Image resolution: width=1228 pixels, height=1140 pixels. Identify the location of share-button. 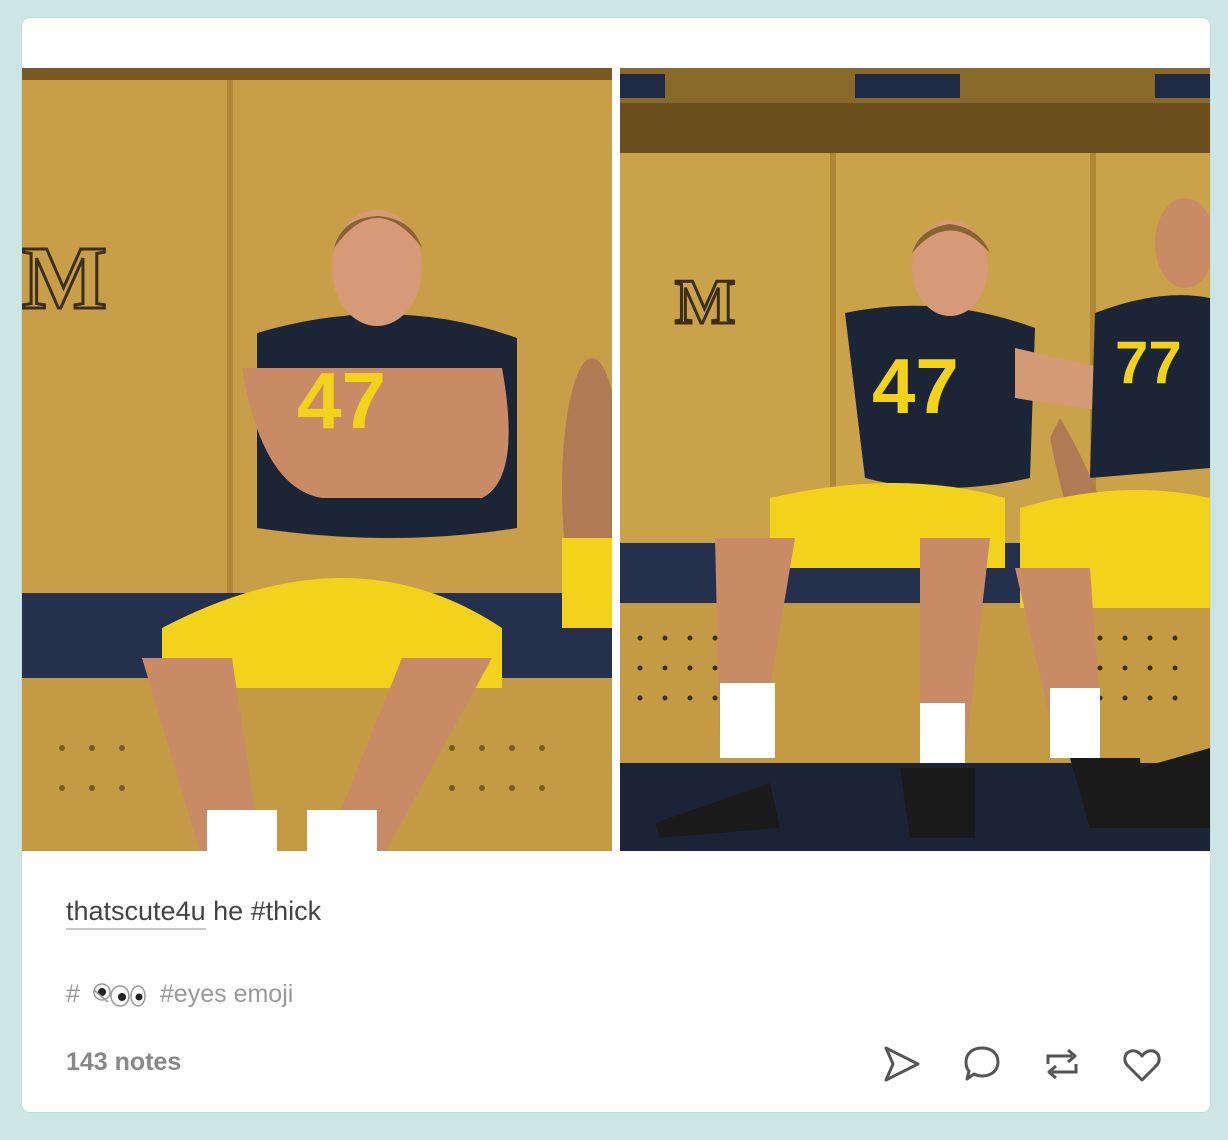
(902, 1064).